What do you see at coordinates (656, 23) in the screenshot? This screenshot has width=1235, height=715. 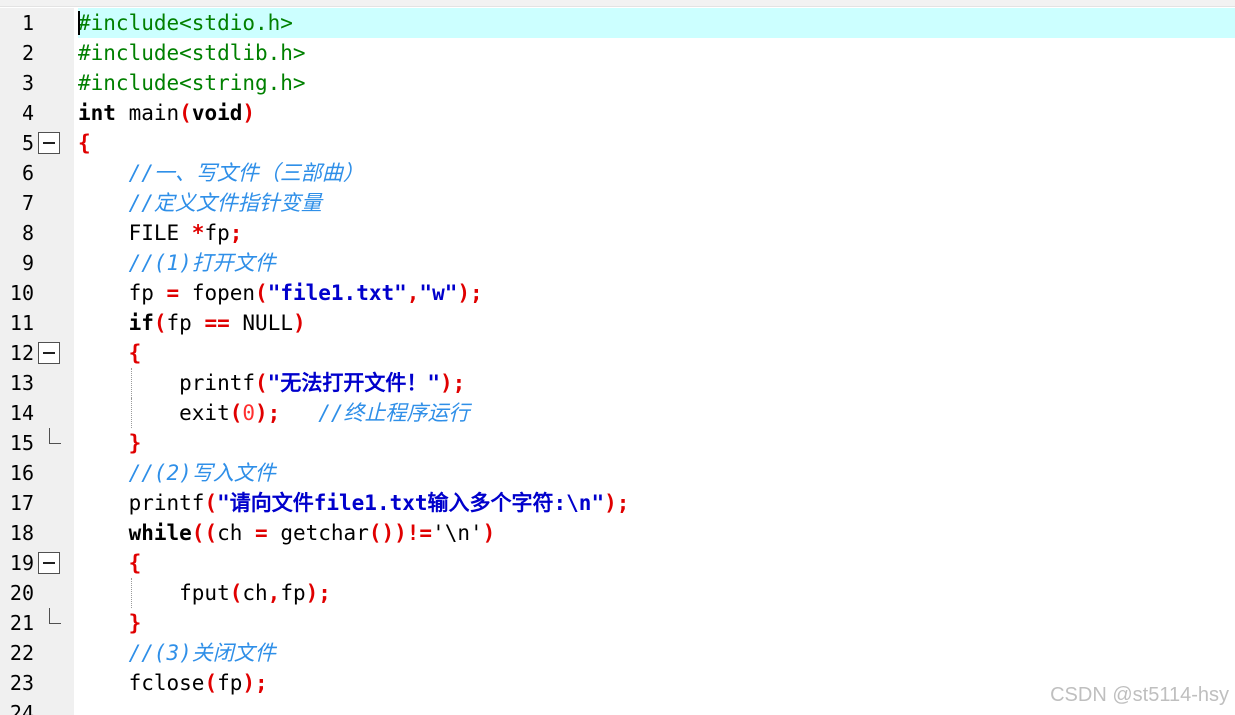 I see `code-text: #include<stdio.h>` at bounding box center [656, 23].